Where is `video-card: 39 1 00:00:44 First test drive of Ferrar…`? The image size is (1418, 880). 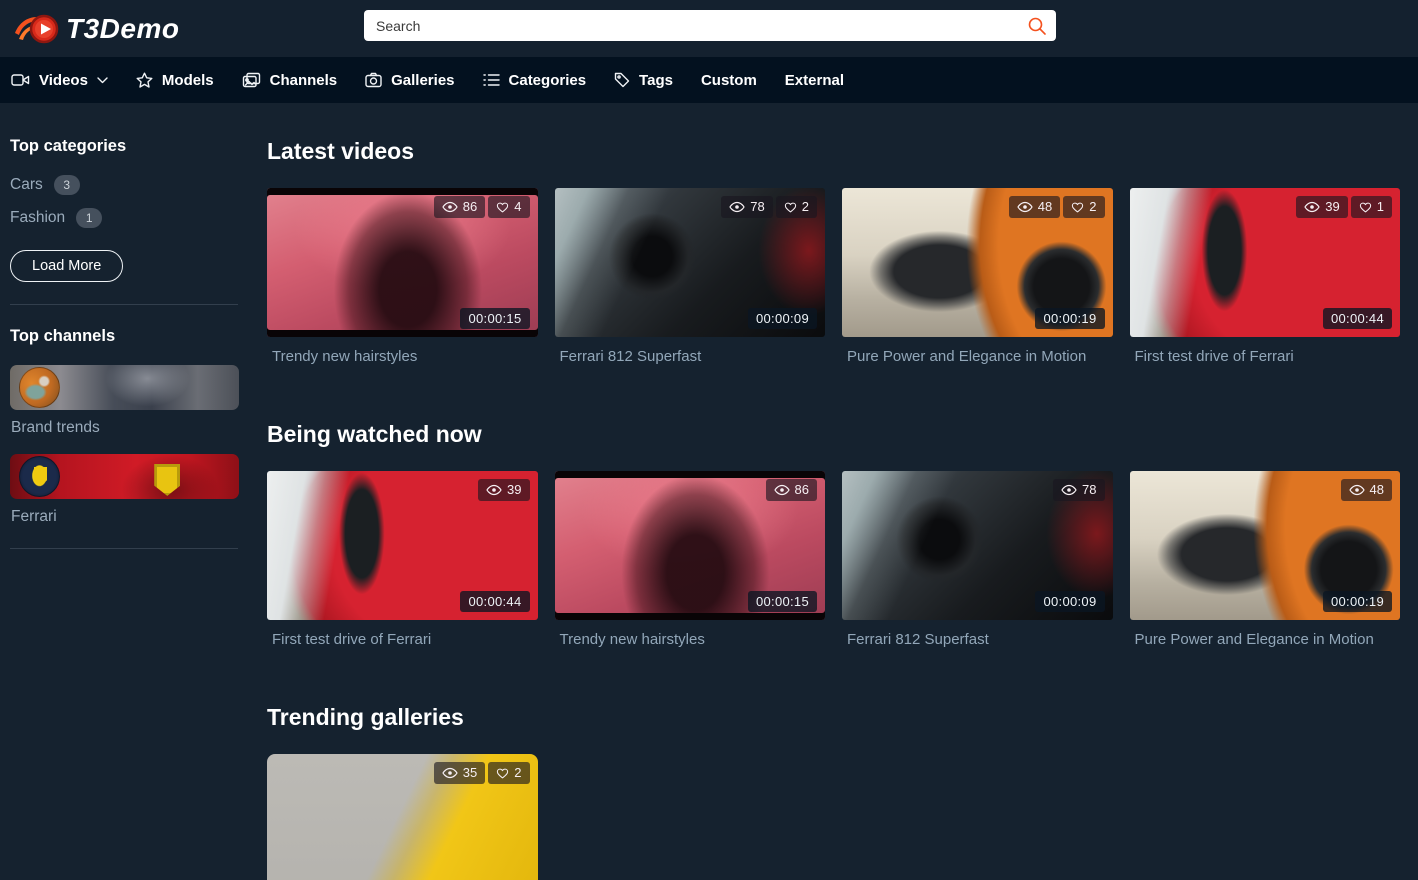
video-card: 39 1 00:00:44 First test drive of Ferrar… is located at coordinates (1265, 276).